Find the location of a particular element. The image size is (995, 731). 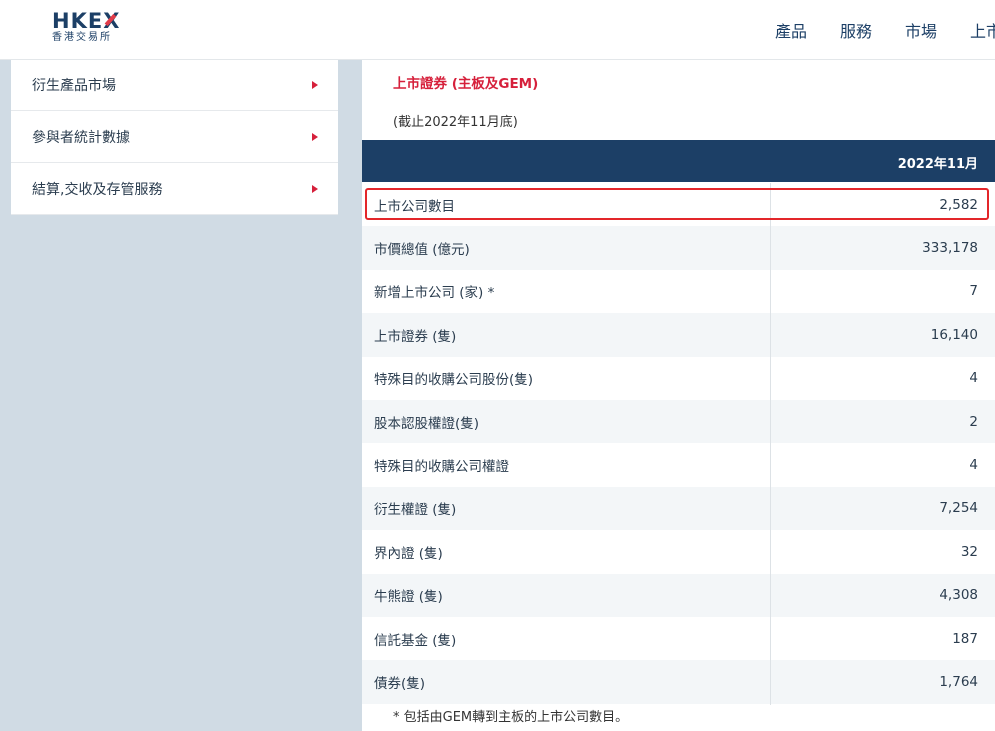

section-title: 上市證券 (主板及GEM) is located at coordinates (466, 84).